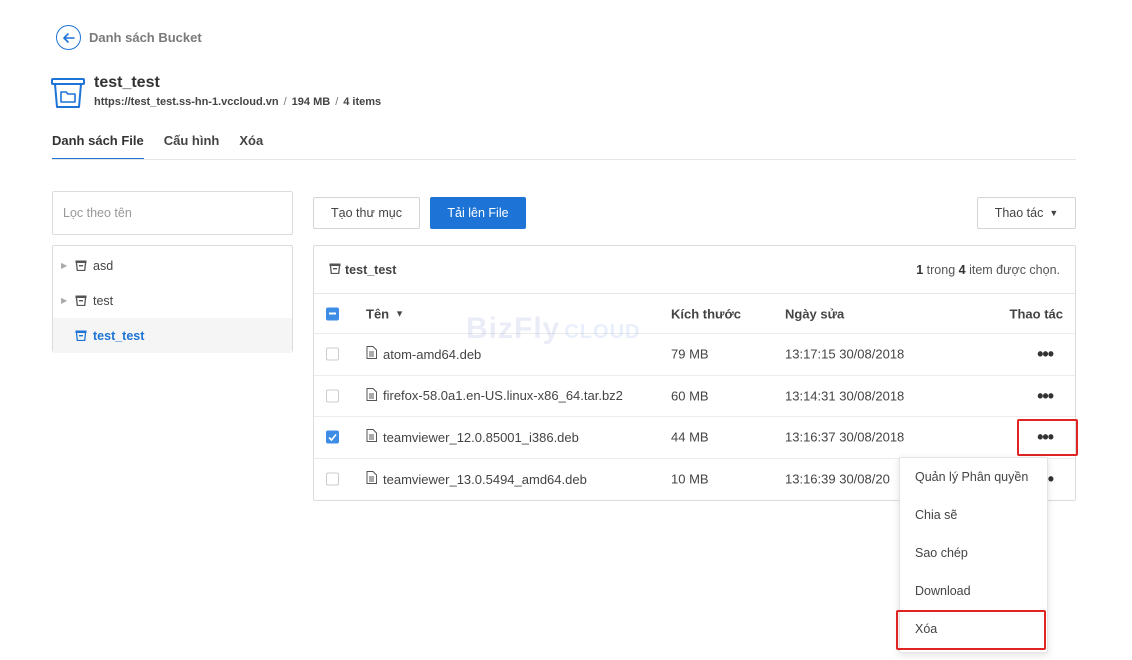 The image size is (1132, 660). Describe the element at coordinates (973, 553) in the screenshot. I see `menu-item-copy: Sao chép` at that location.